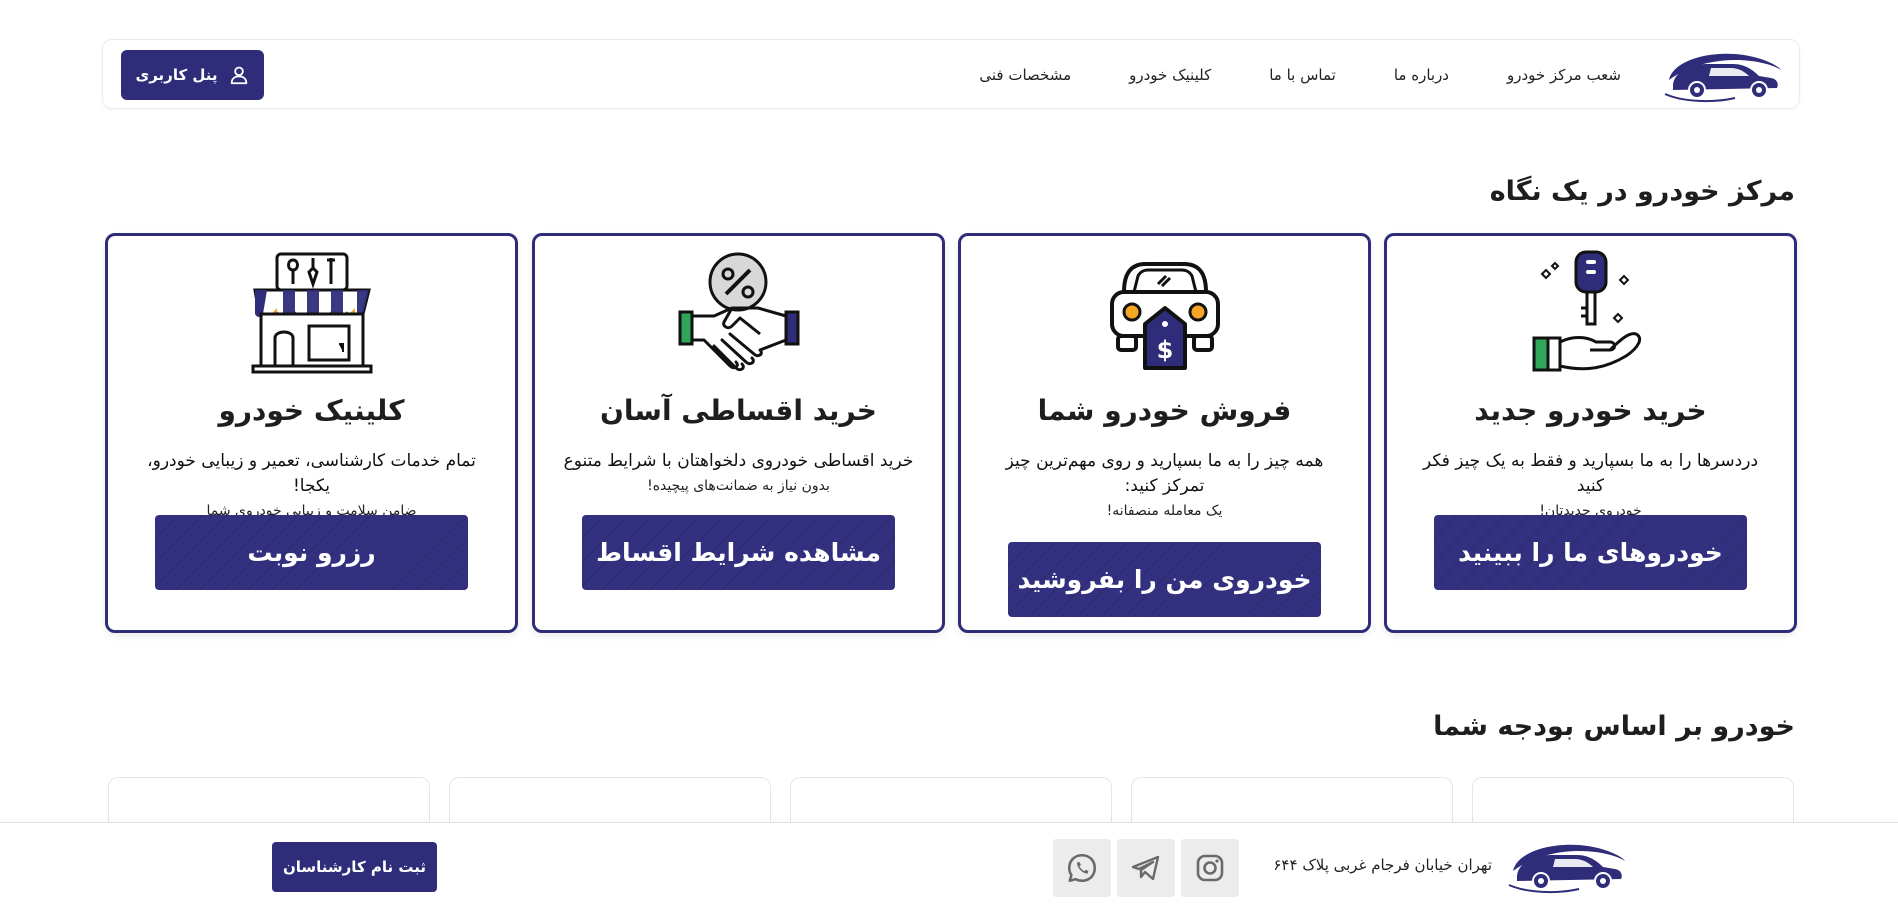 This screenshot has height=907, width=1898. I want to click on footer-logo, so click(1568, 866).